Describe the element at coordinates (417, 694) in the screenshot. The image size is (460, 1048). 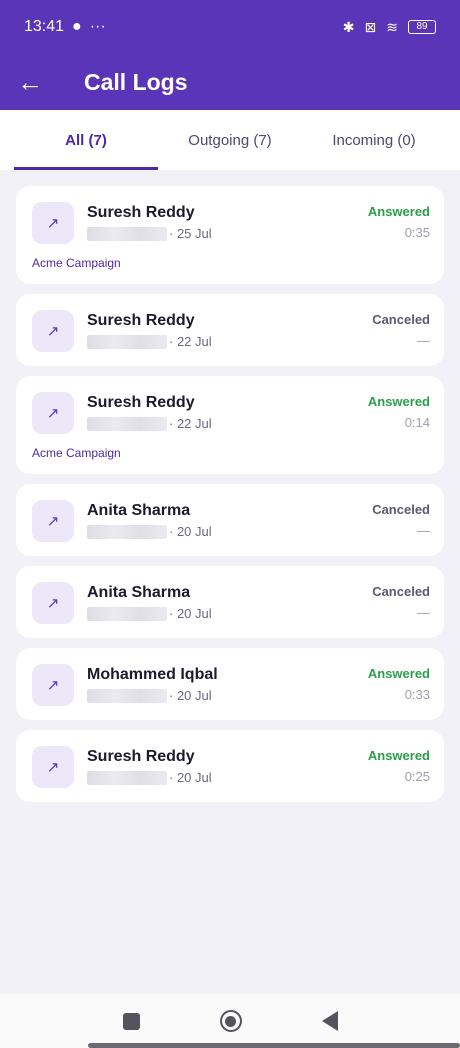
I see `call-duration: 0:33` at that location.